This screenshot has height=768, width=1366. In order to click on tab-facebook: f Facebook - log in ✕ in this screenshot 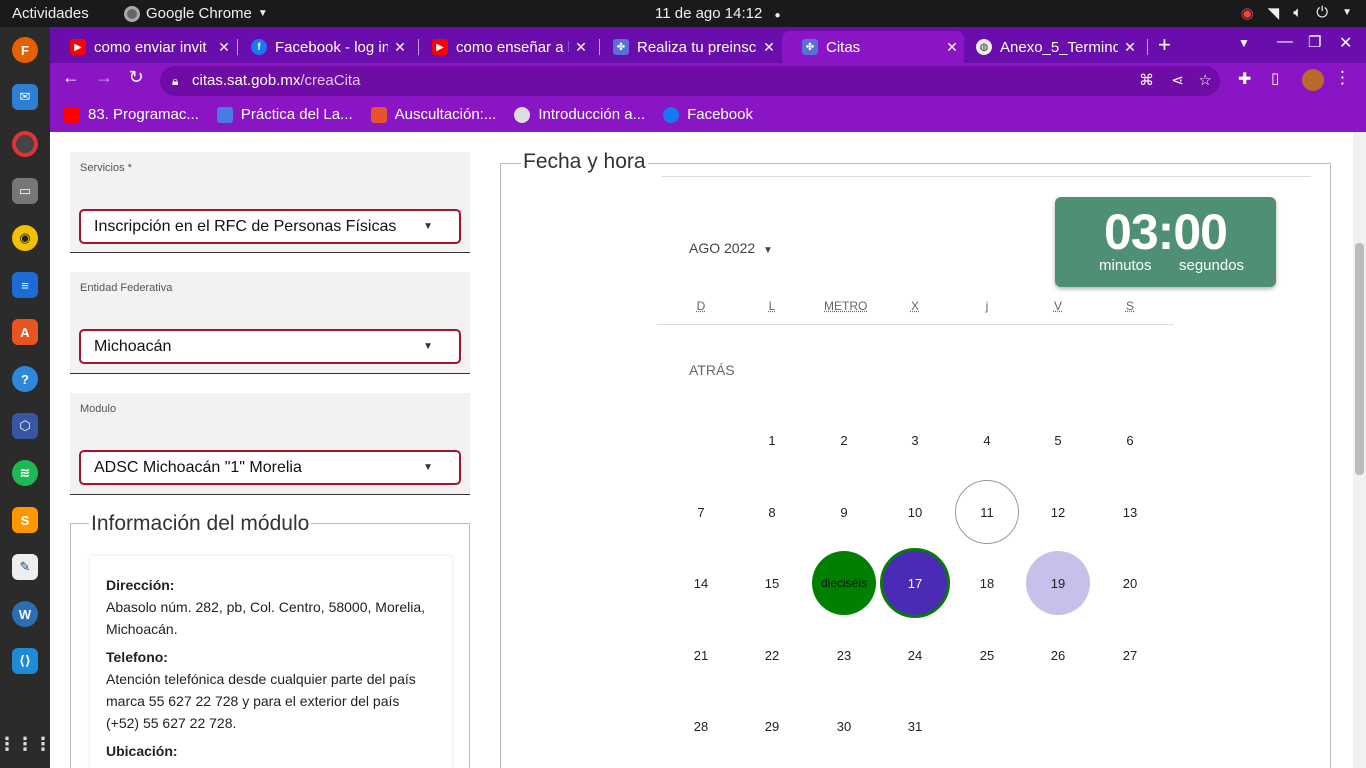, I will do `click(321, 47)`.